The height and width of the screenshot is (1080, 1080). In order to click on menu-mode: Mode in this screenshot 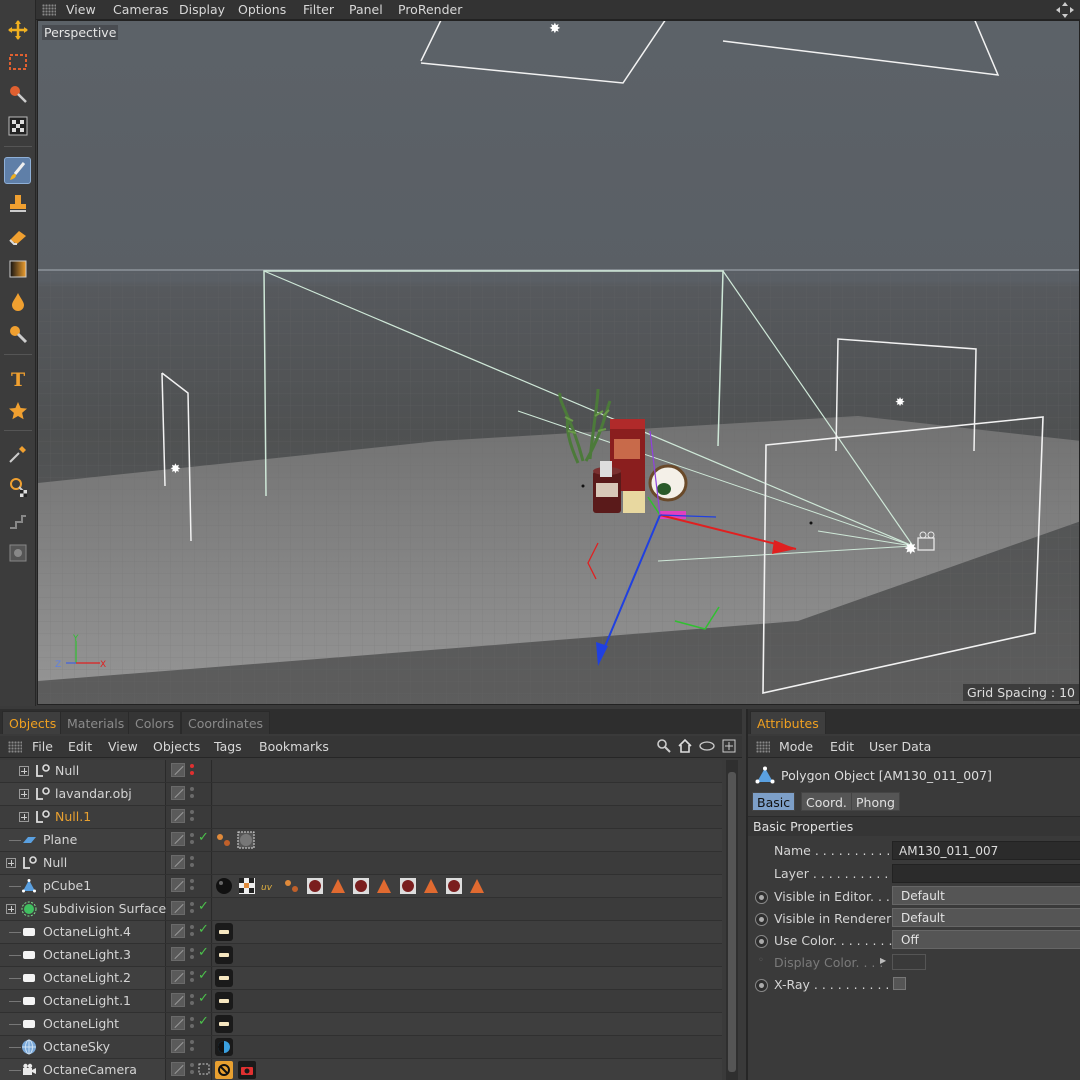, I will do `click(796, 746)`.